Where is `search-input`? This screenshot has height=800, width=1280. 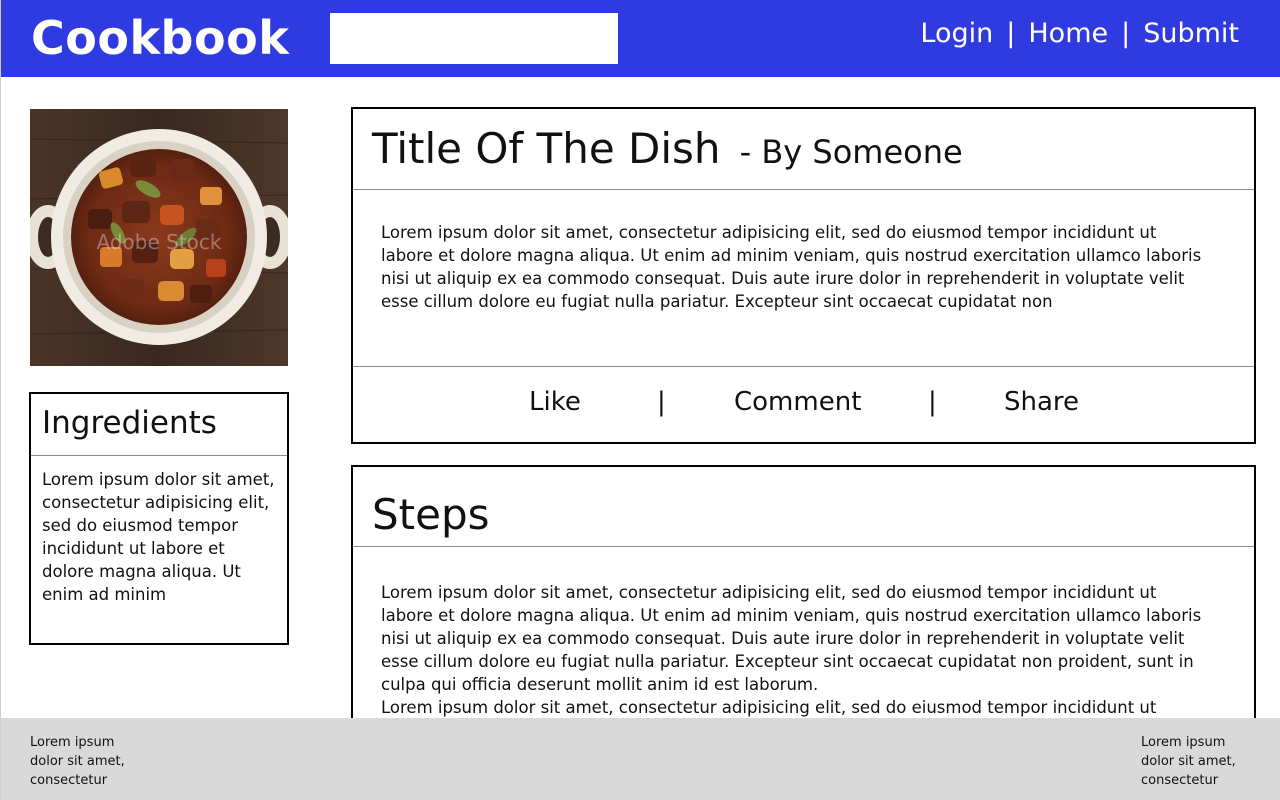
search-input is located at coordinates (474, 38).